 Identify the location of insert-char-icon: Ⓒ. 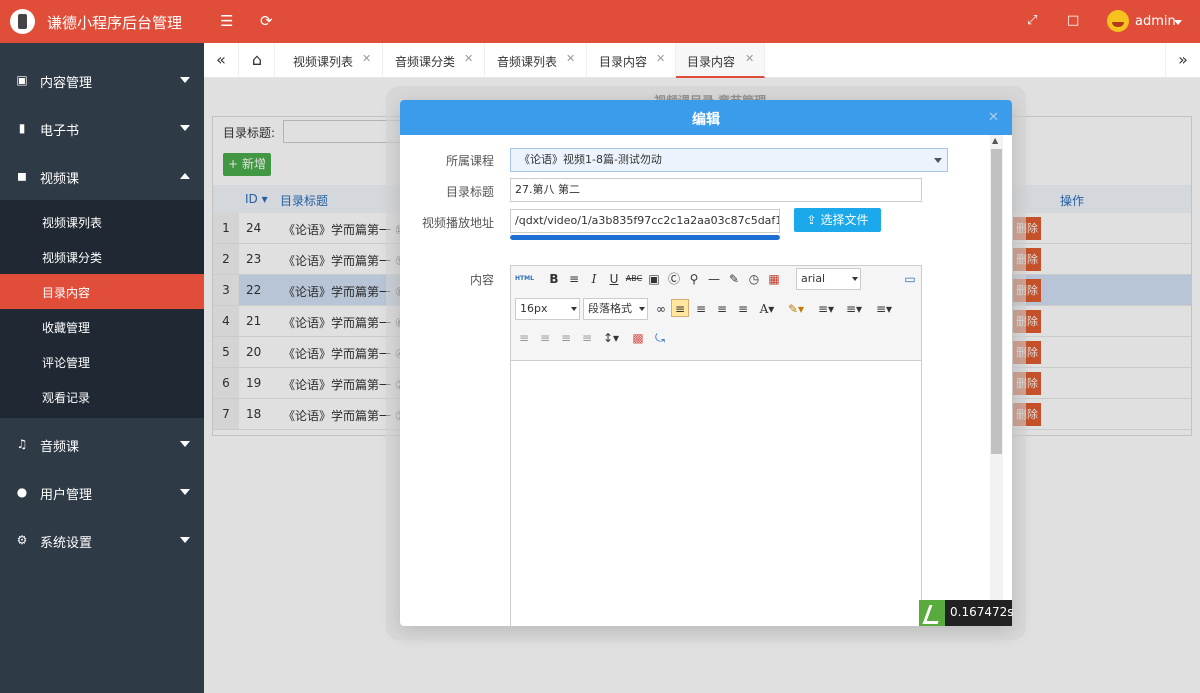
(674, 279).